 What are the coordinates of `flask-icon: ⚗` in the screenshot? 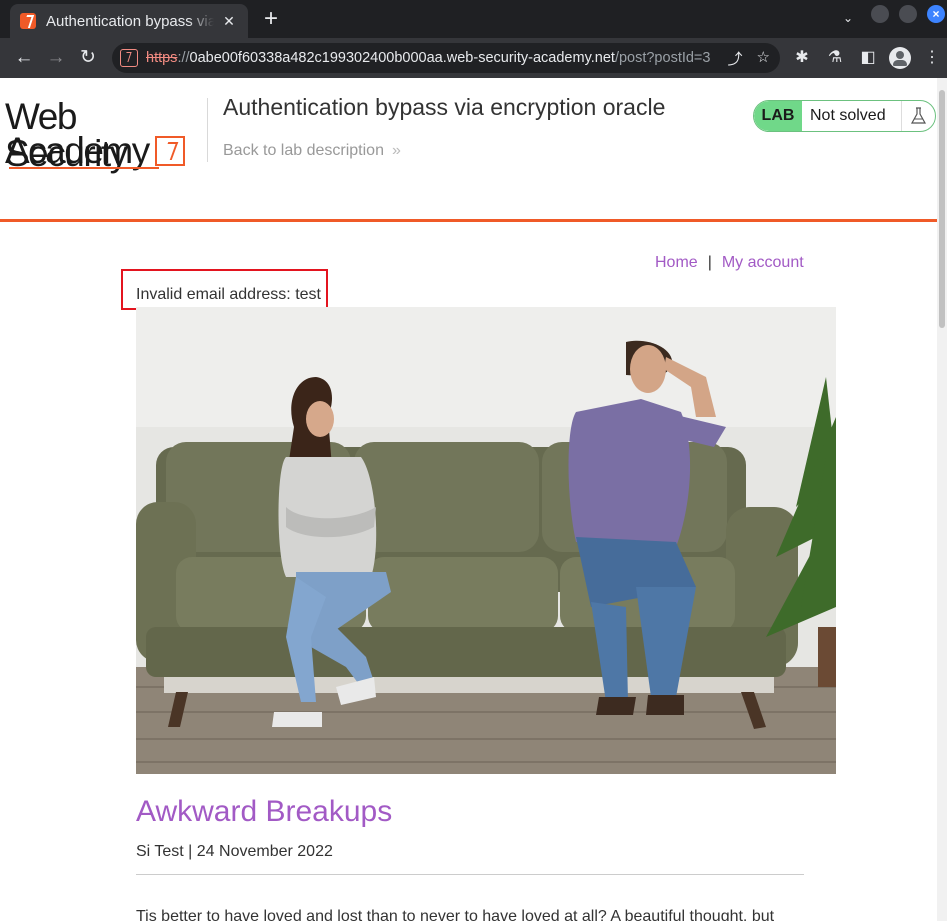 It's located at (835, 58).